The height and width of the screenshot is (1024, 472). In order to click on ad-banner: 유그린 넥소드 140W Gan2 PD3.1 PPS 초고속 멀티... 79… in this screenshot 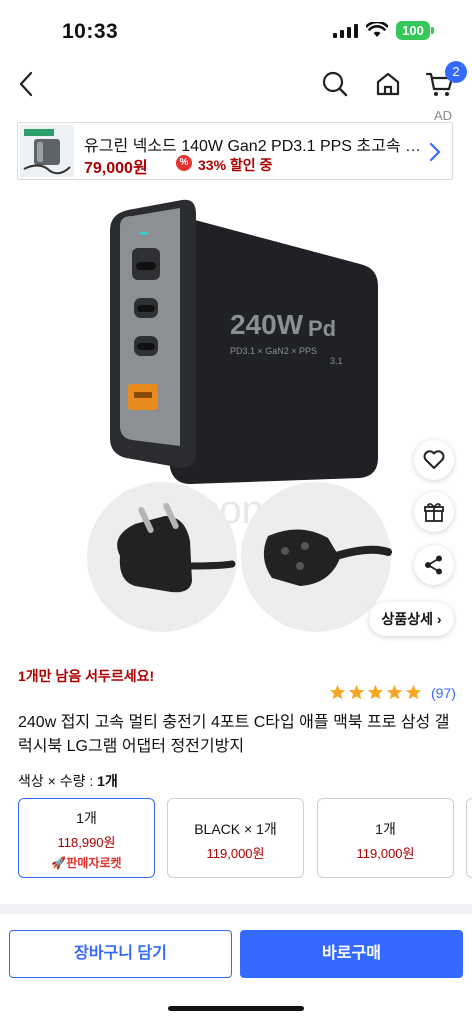, I will do `click(235, 151)`.